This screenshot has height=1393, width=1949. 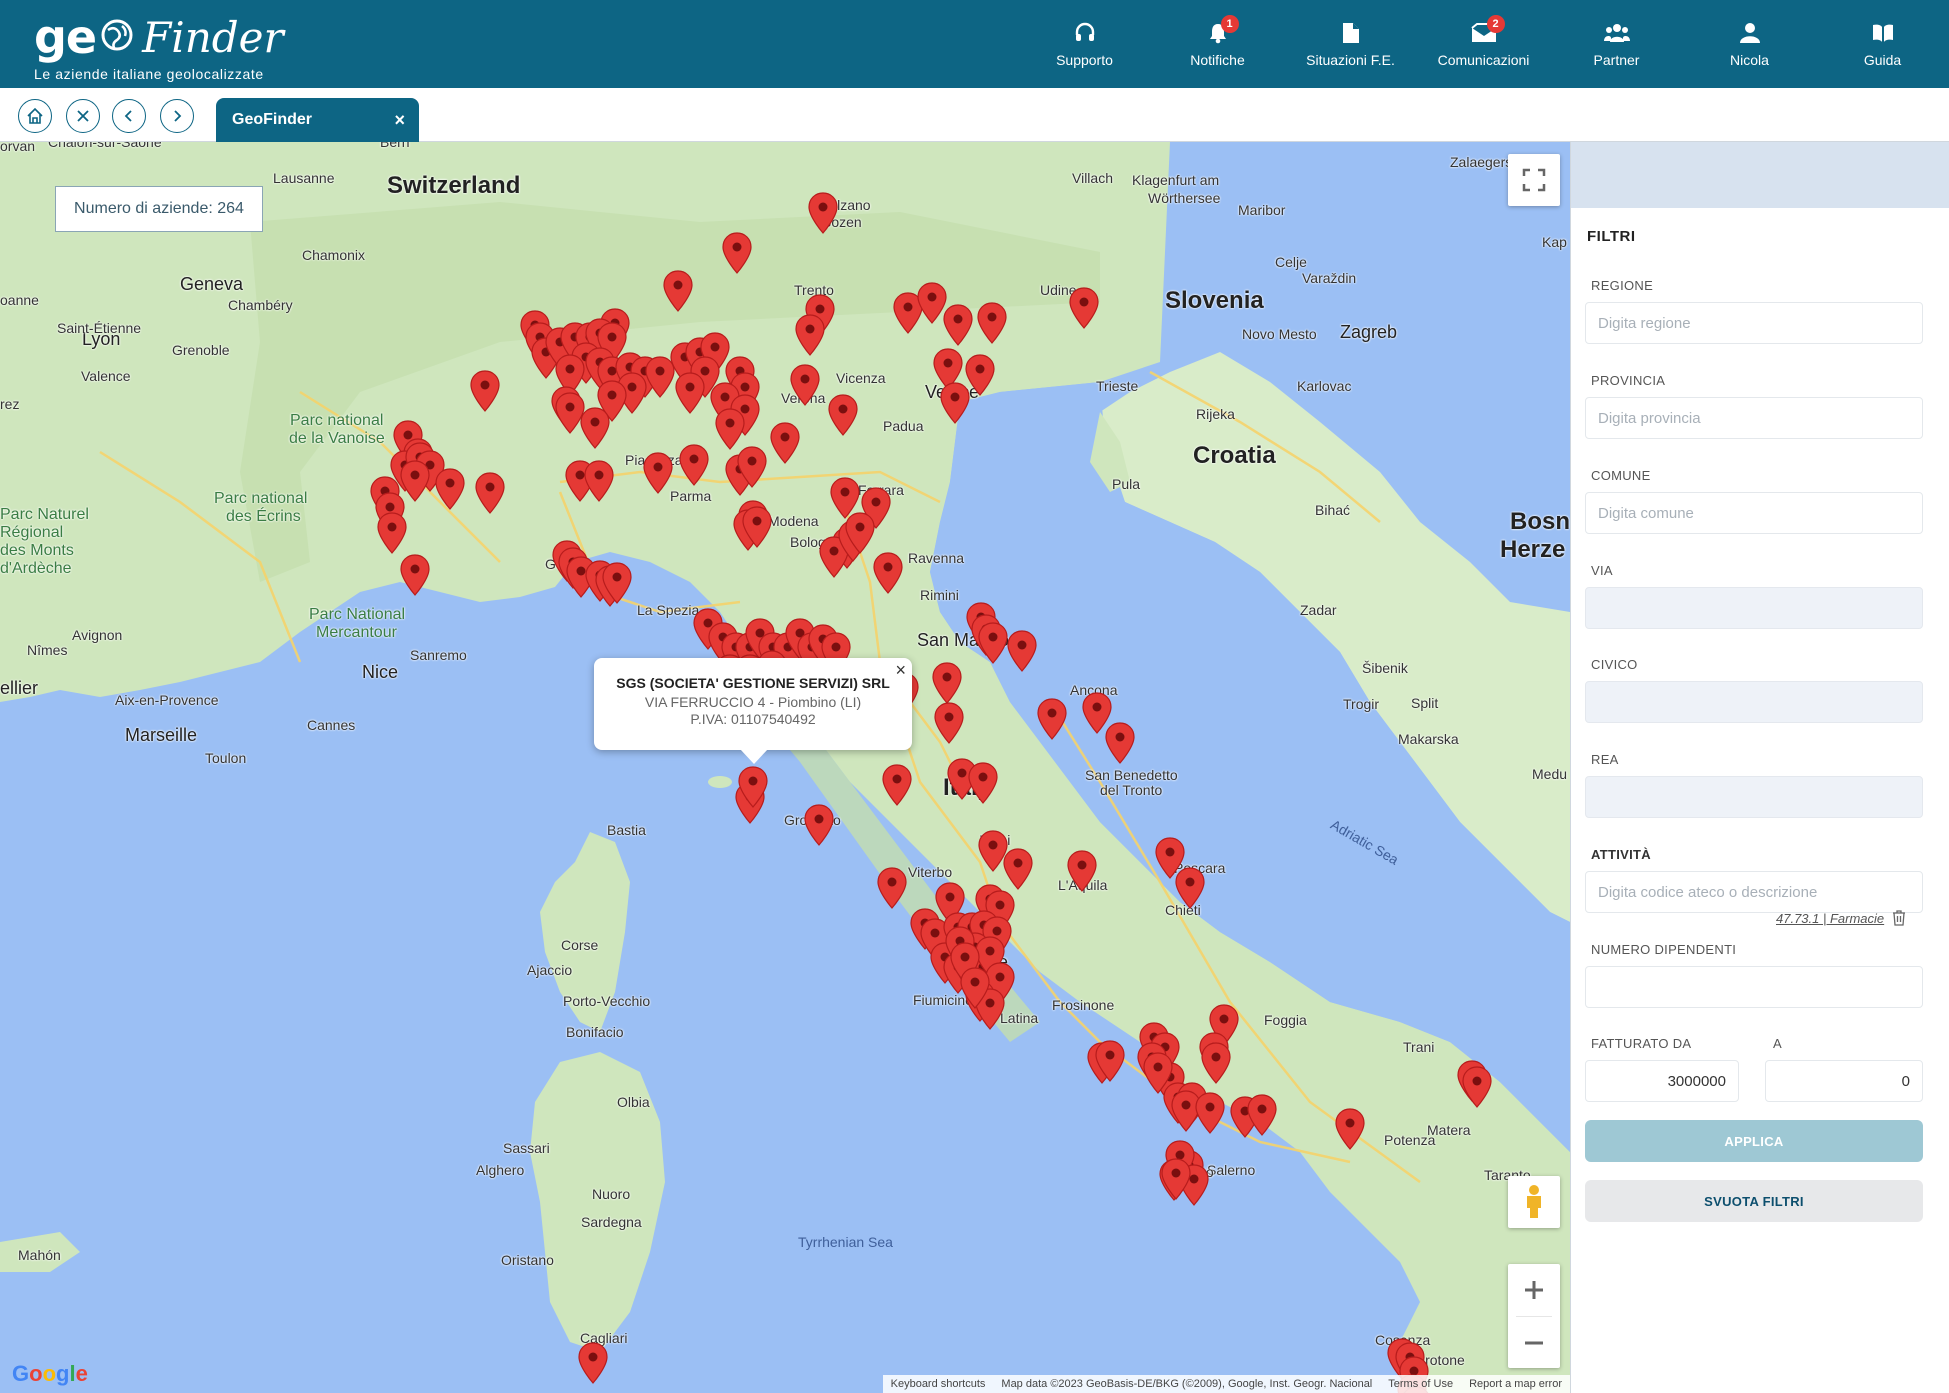 What do you see at coordinates (1534, 1343) in the screenshot?
I see `zoom-out-button` at bounding box center [1534, 1343].